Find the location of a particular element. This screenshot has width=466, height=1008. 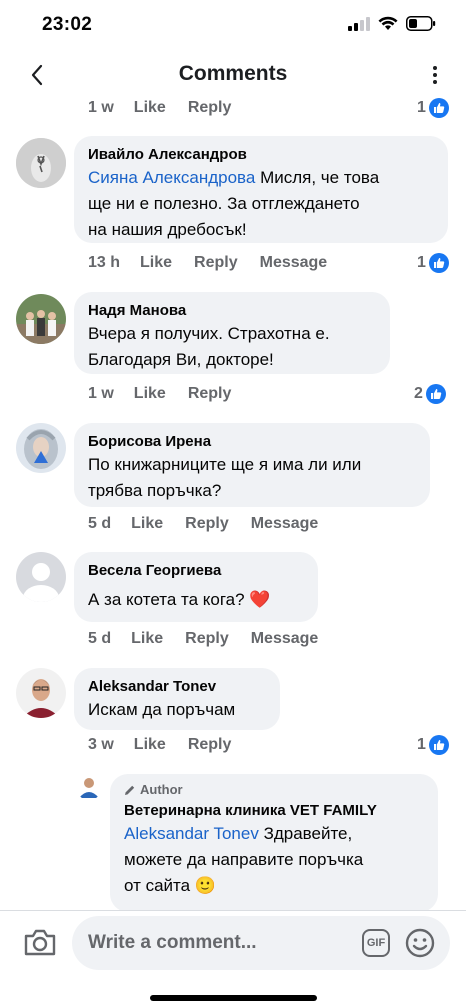

emoji-button is located at coordinates (420, 943).